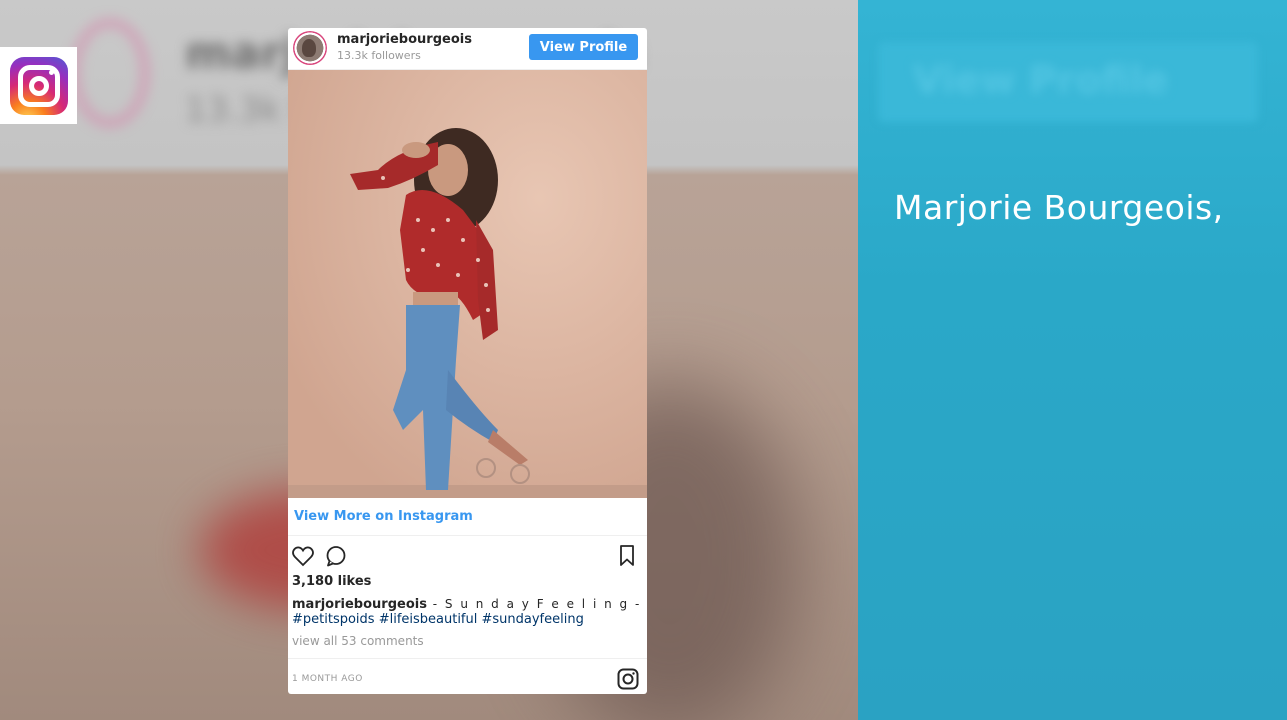 This screenshot has height=720, width=1287. What do you see at coordinates (627, 556) in the screenshot?
I see `bookmark-icon` at bounding box center [627, 556].